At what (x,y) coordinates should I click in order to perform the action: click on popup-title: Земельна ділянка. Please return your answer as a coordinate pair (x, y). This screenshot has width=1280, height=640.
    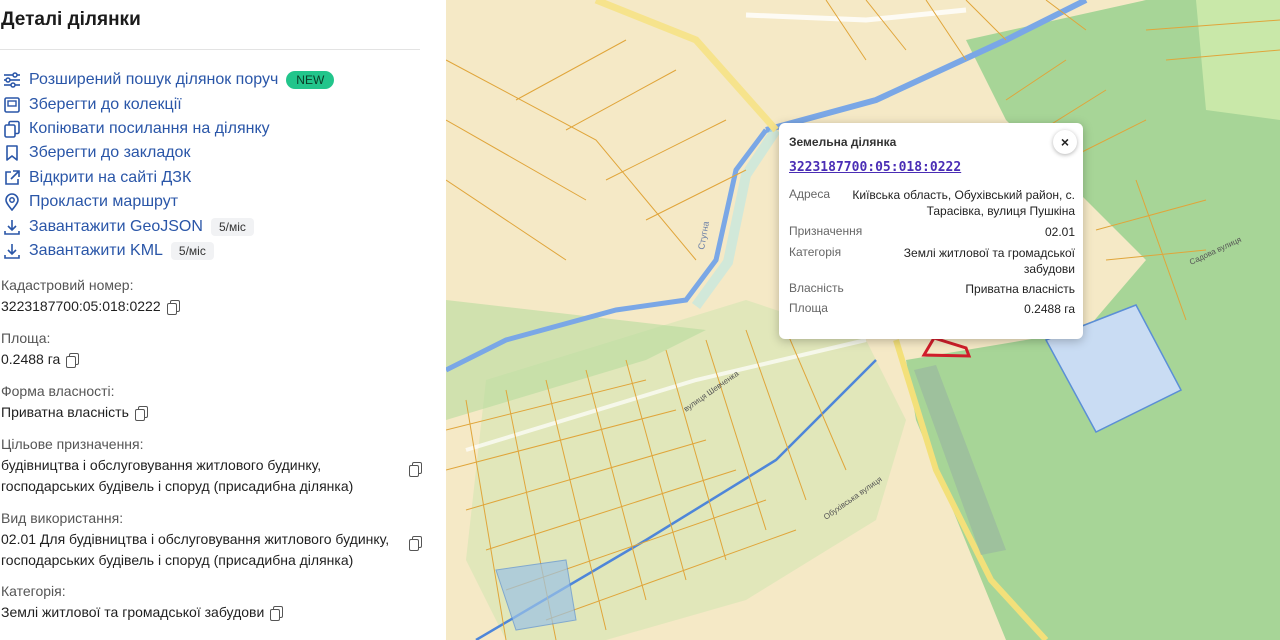
    Looking at the image, I should click on (843, 142).